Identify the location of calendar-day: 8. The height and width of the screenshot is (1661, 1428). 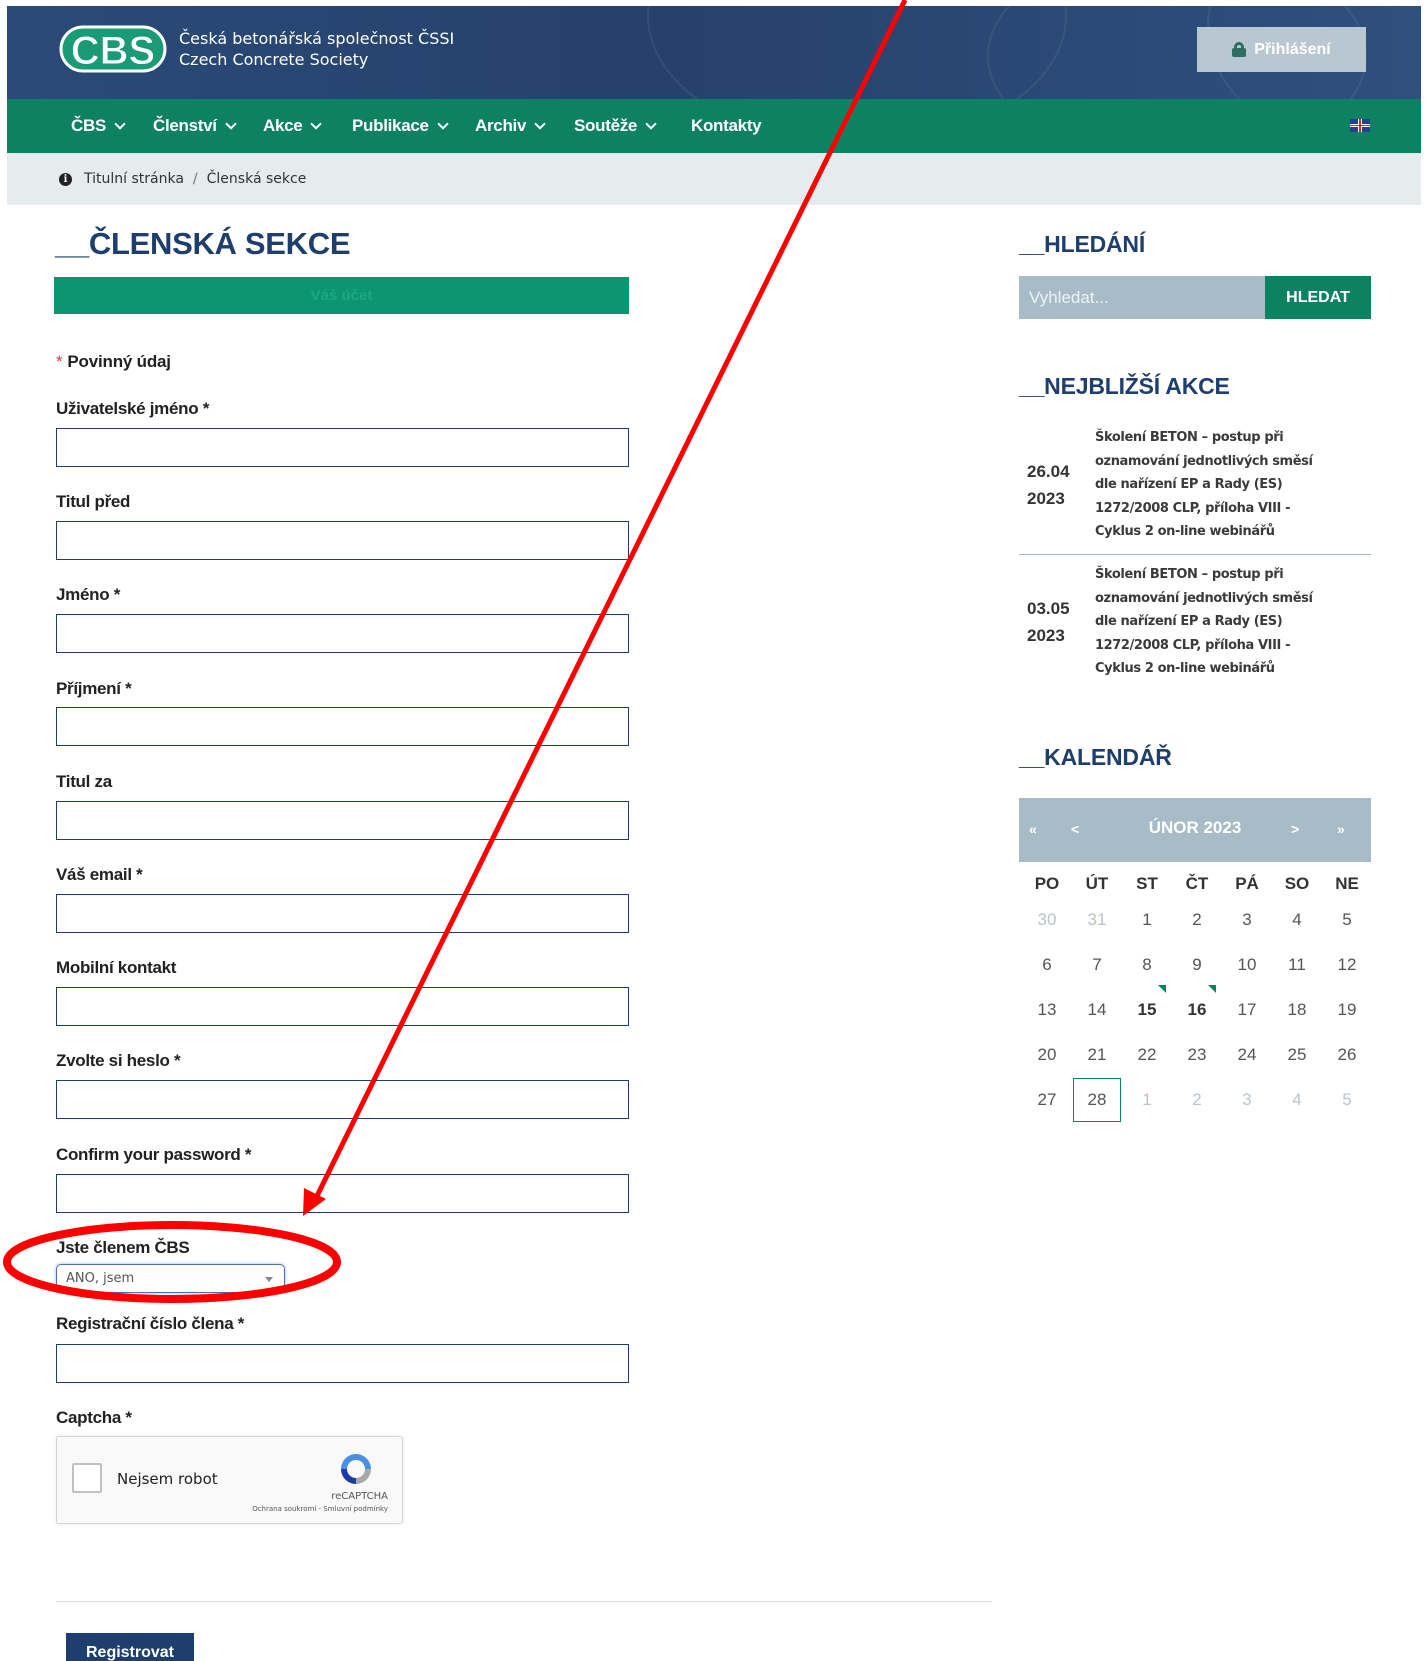
(1147, 965).